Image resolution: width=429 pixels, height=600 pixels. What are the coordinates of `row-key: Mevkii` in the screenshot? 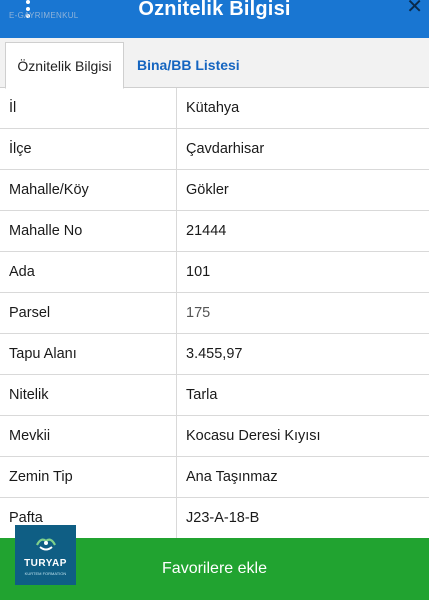 It's located at (30, 436).